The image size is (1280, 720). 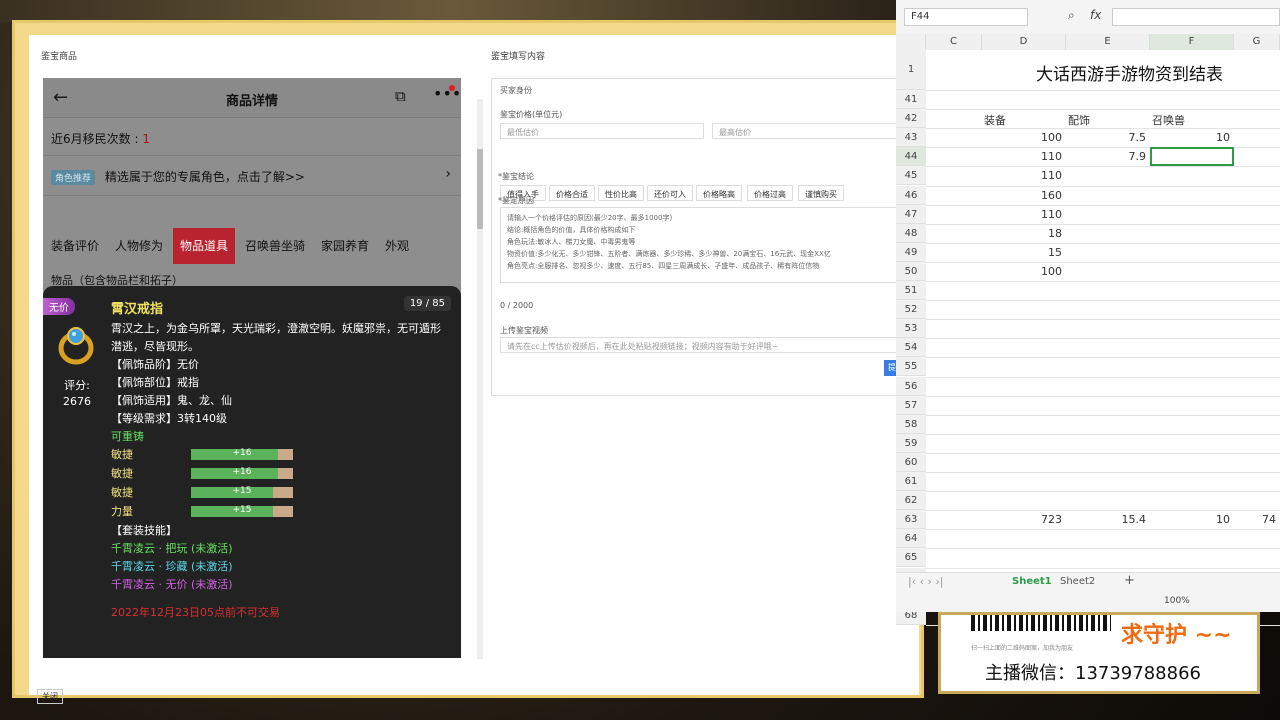 What do you see at coordinates (1023, 233) in the screenshot?
I see `cell-D48: 18` at bounding box center [1023, 233].